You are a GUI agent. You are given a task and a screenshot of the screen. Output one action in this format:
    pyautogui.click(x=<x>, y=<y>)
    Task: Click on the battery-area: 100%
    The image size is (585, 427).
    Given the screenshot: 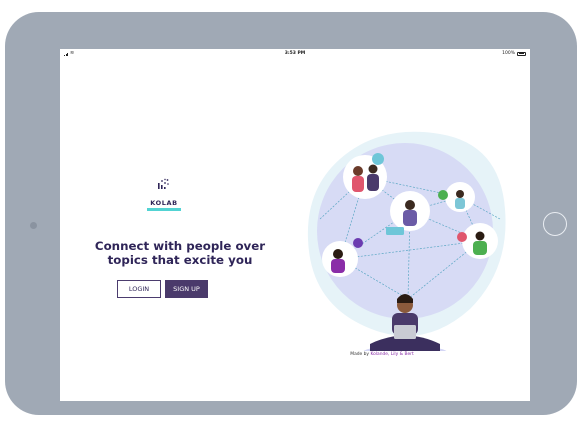 What is the action you would take?
    pyautogui.click(x=514, y=53)
    